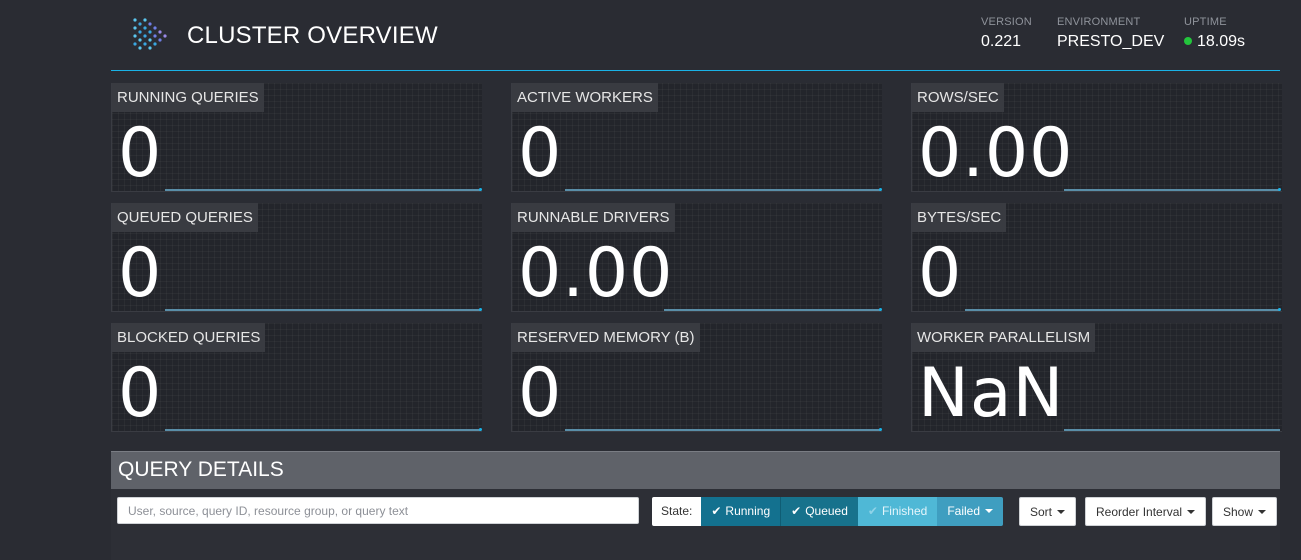 This screenshot has height=560, width=1301. What do you see at coordinates (1221, 41) in the screenshot?
I see `uptime-value: 18.09s` at bounding box center [1221, 41].